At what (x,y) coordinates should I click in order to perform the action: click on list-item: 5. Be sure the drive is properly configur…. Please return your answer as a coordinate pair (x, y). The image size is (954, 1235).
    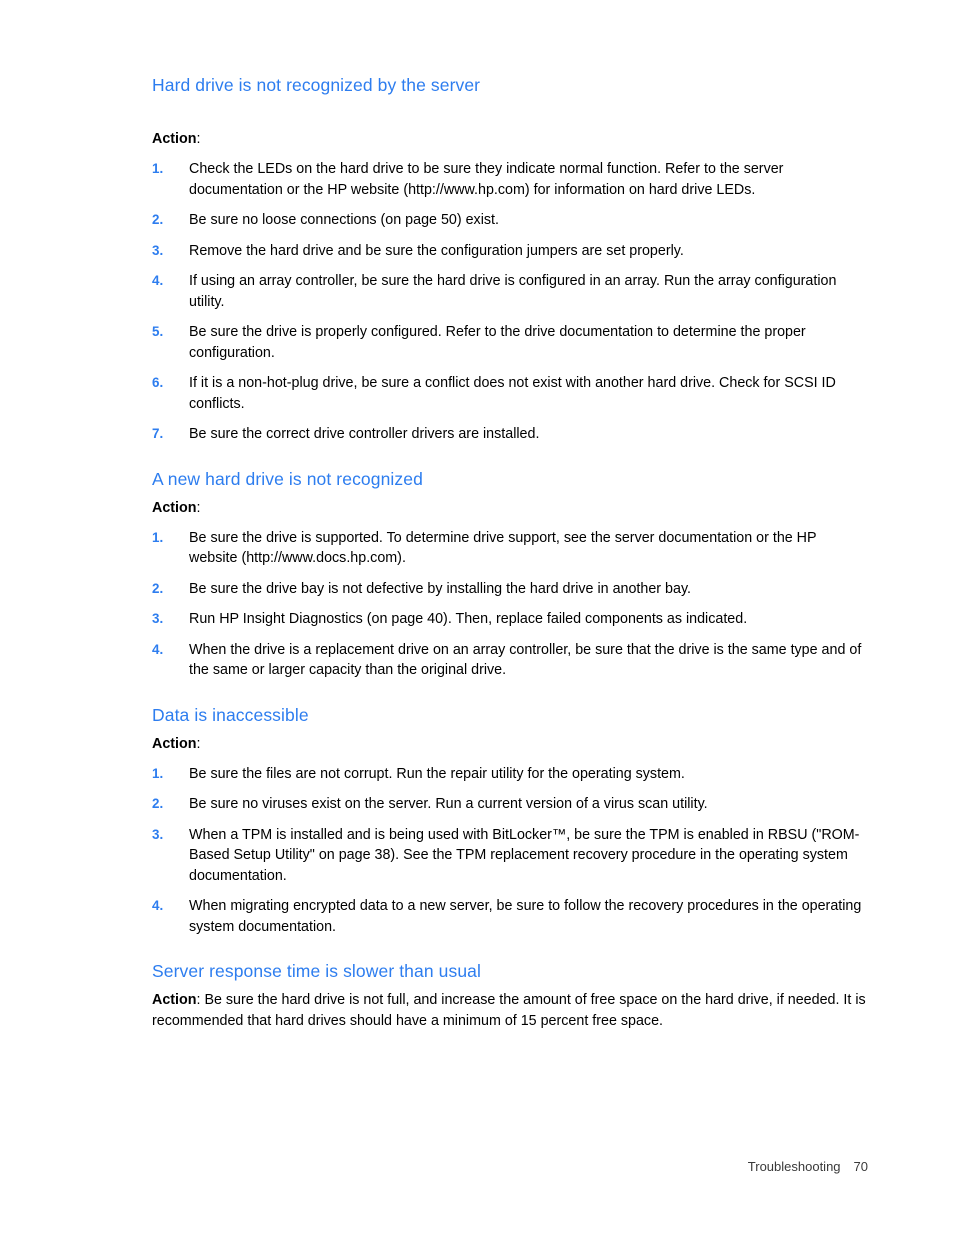
    Looking at the image, I should click on (510, 342).